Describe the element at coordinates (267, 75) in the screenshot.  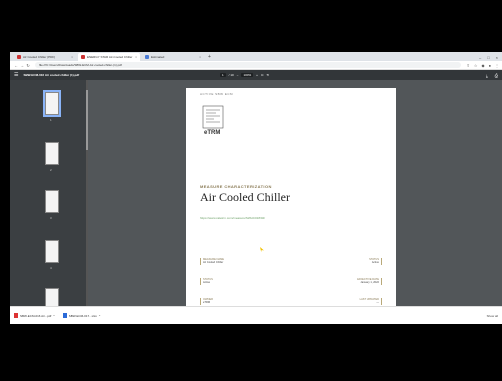
I see `rotate-icon: ⟲` at that location.